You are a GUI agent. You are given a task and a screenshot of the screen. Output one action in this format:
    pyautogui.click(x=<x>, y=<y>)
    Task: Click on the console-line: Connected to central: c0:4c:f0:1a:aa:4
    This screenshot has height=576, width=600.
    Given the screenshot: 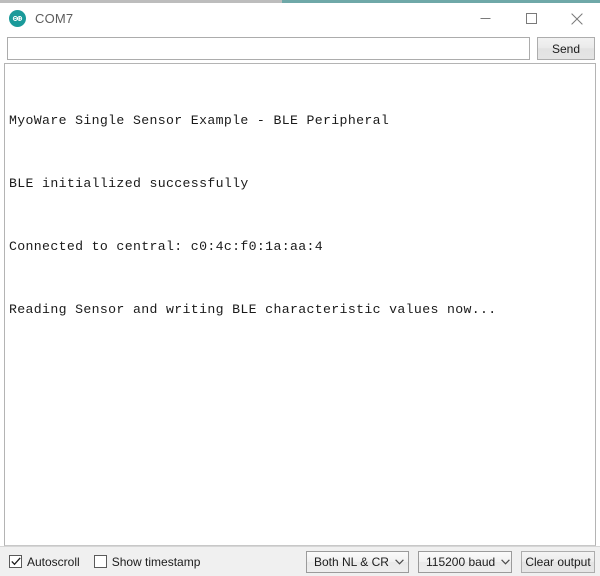 What is the action you would take?
    pyautogui.click(x=166, y=246)
    